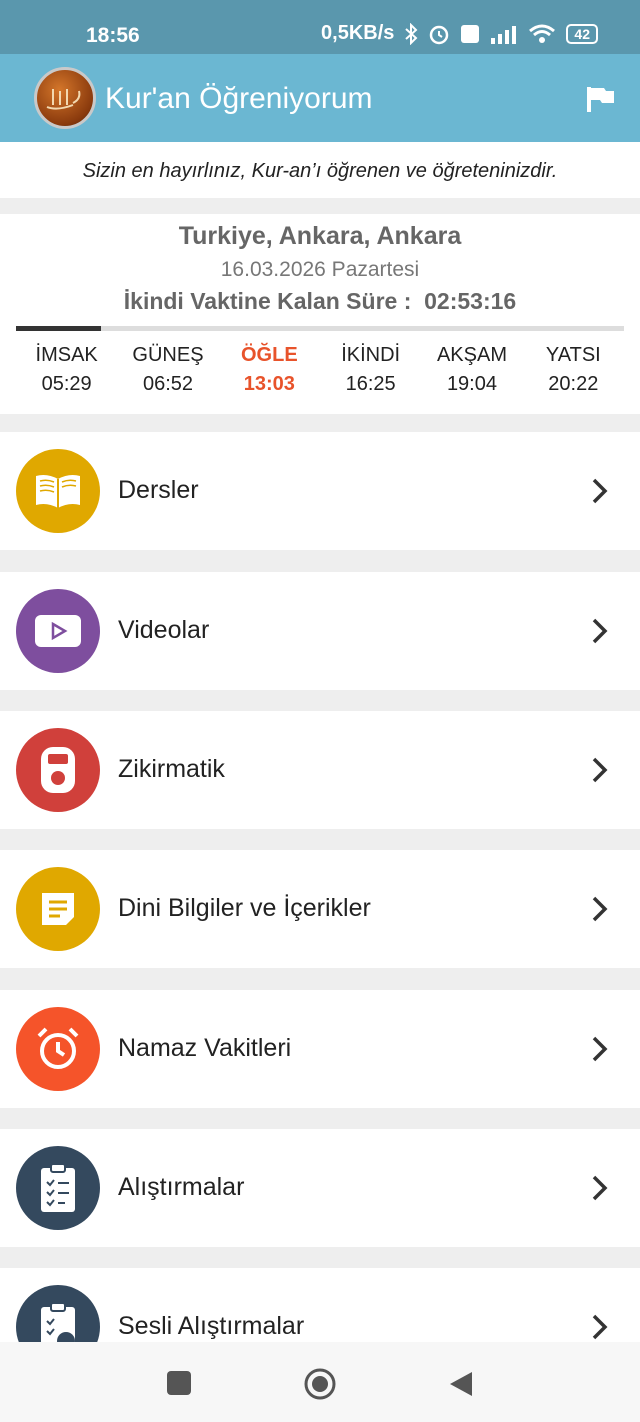 The image size is (640, 1422). Describe the element at coordinates (239, 98) in the screenshot. I see `app-title: Kur'an Öğreniyorum` at that location.